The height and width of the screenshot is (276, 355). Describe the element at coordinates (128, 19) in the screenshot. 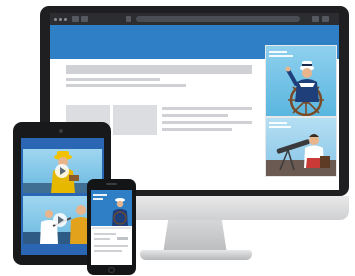

I see `reload-button` at that location.